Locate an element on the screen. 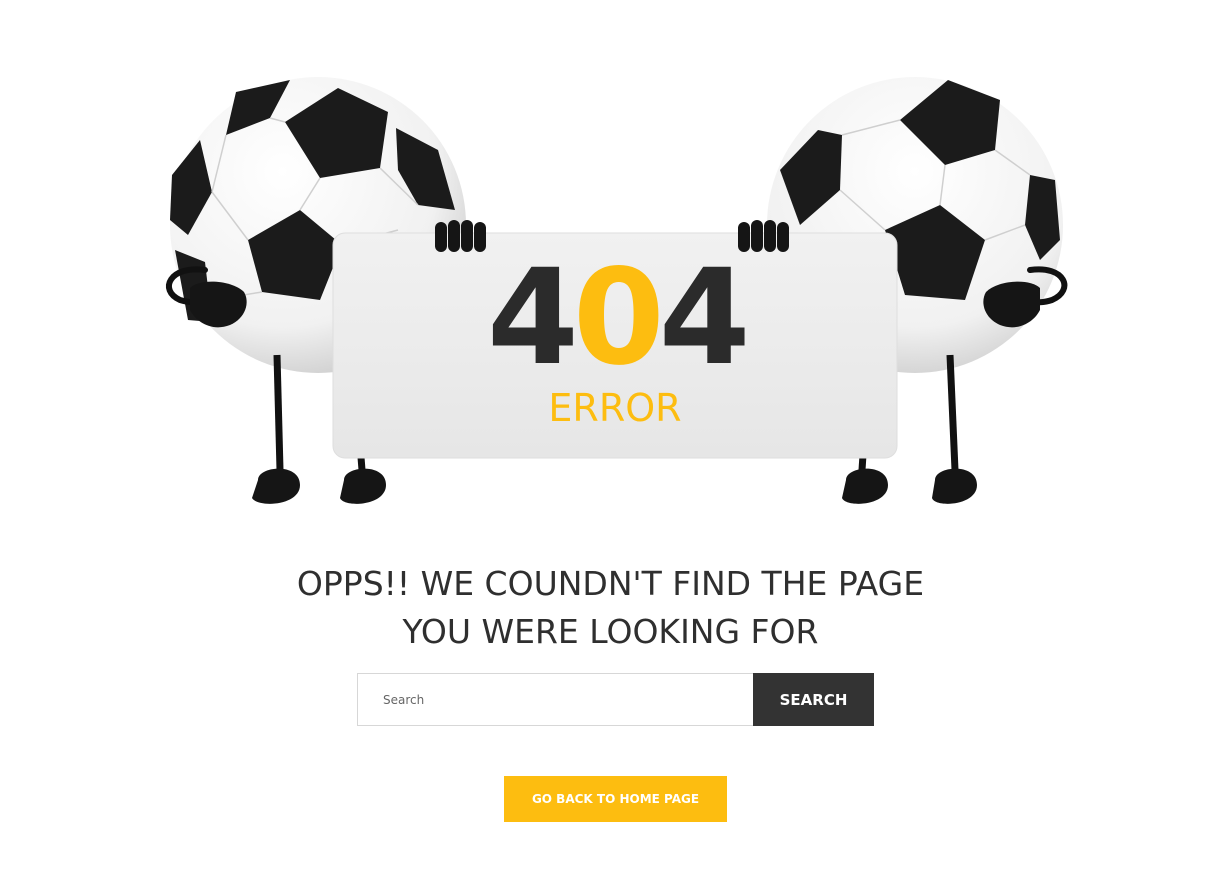 This screenshot has height=885, width=1221. error-label: ERROR is located at coordinates (615, 408).